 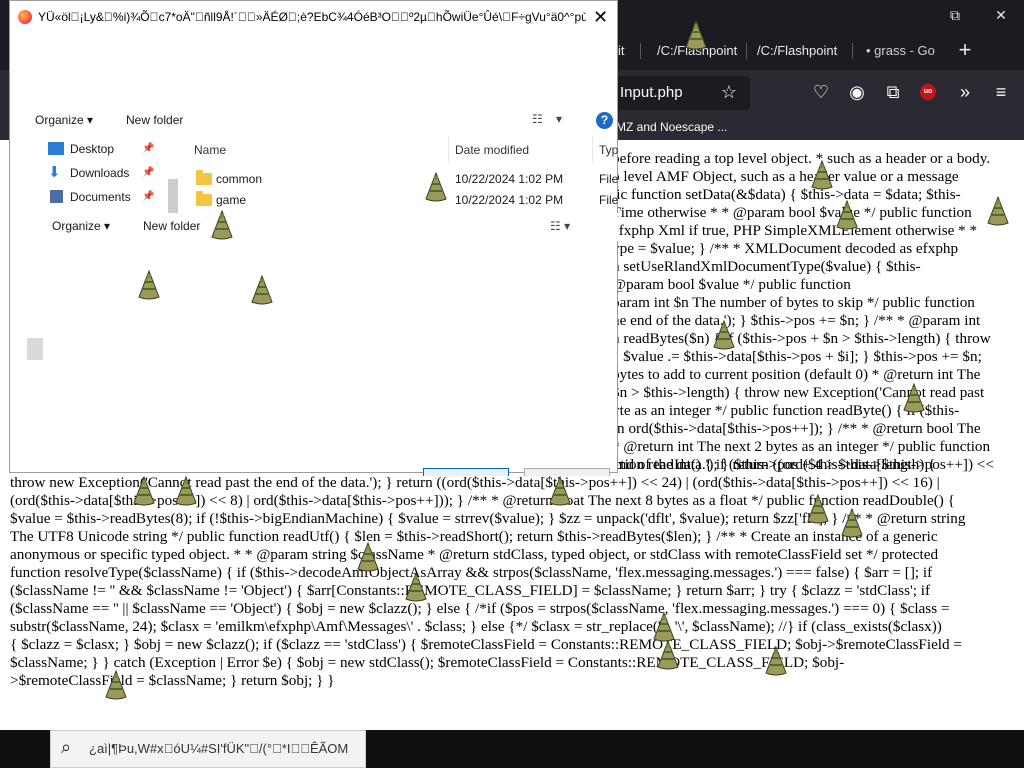 What do you see at coordinates (609, 200) in the screenshot?
I see `file-type: File` at bounding box center [609, 200].